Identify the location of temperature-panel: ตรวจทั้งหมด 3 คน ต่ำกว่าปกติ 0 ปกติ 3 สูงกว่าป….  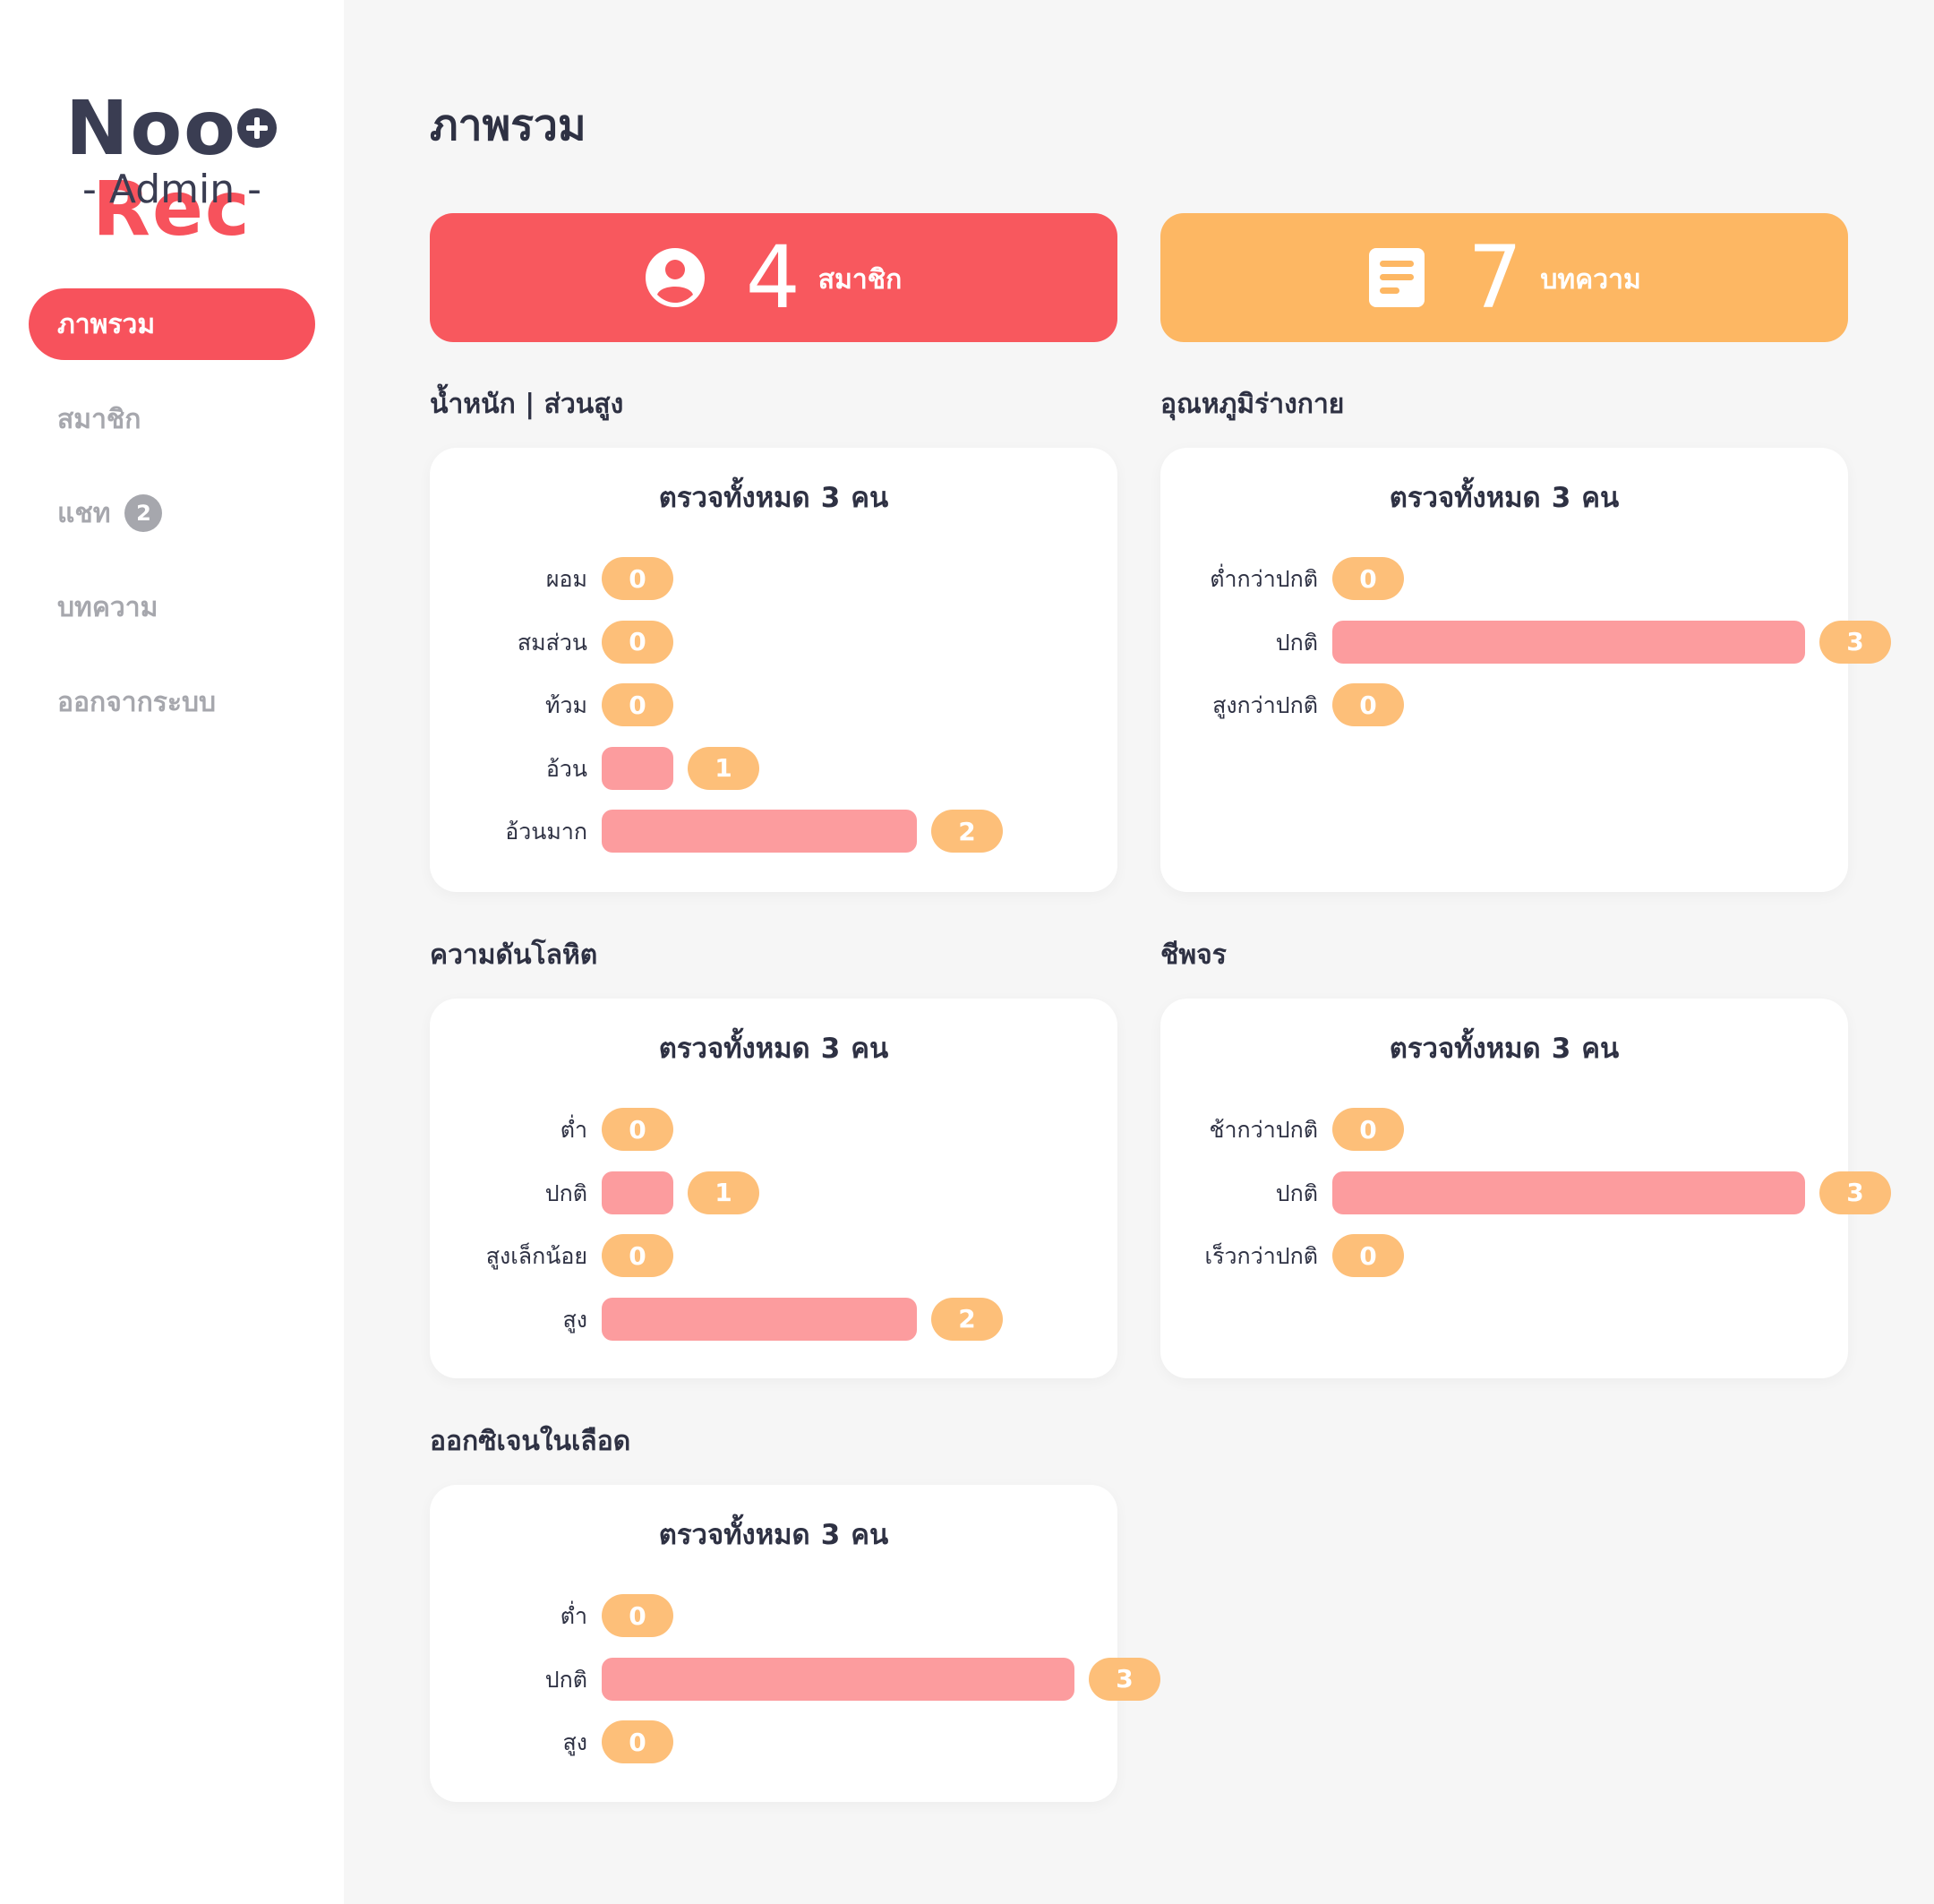
(1525, 670).